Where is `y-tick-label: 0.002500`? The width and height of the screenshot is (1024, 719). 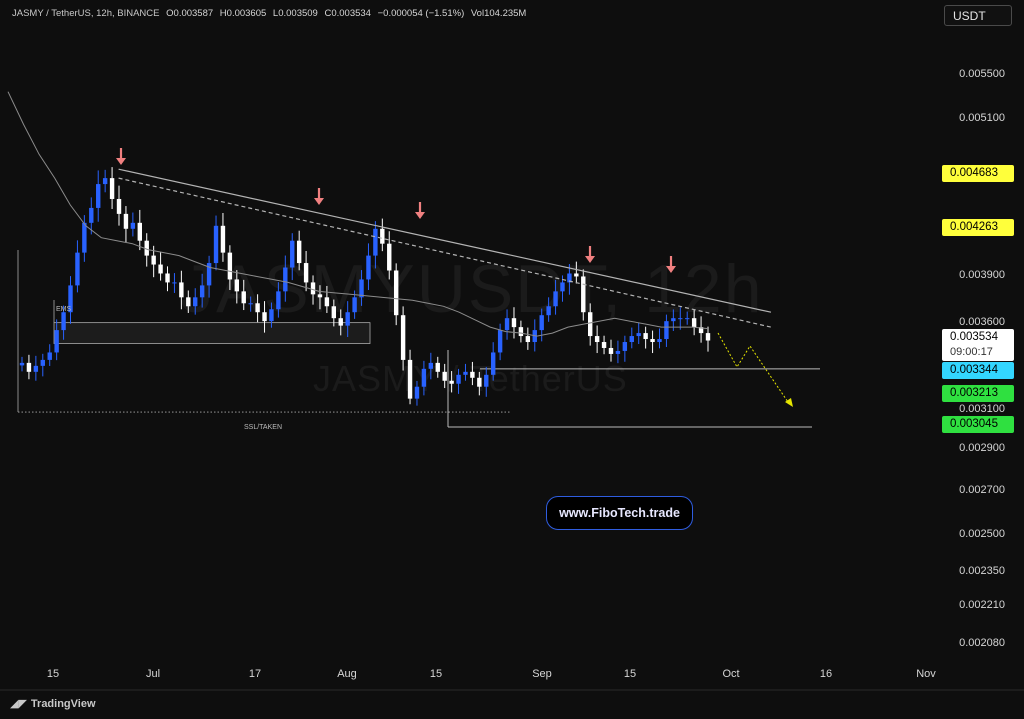 y-tick-label: 0.002500 is located at coordinates (982, 534).